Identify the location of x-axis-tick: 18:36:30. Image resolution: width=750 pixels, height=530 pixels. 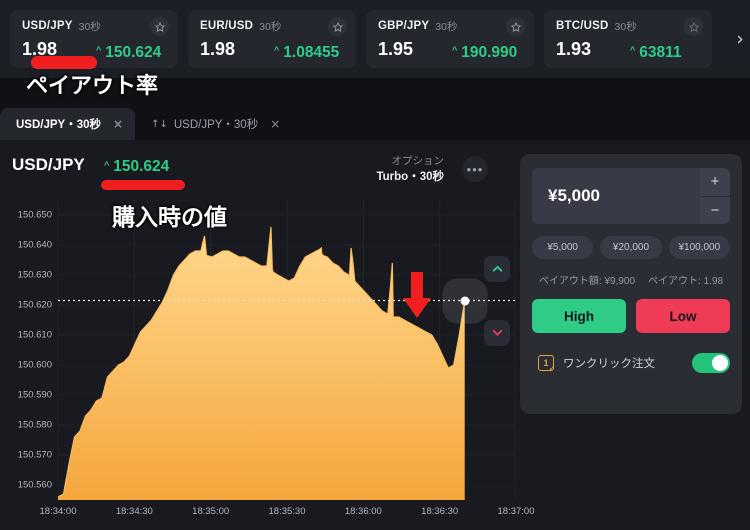
(440, 511).